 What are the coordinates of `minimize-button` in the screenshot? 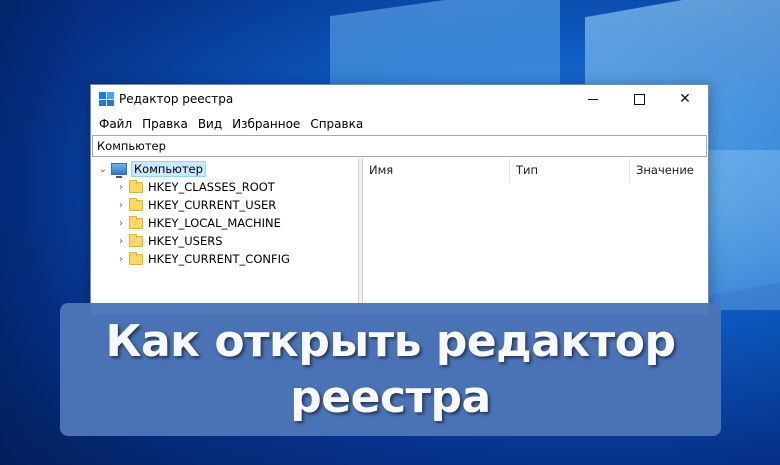 It's located at (593, 99).